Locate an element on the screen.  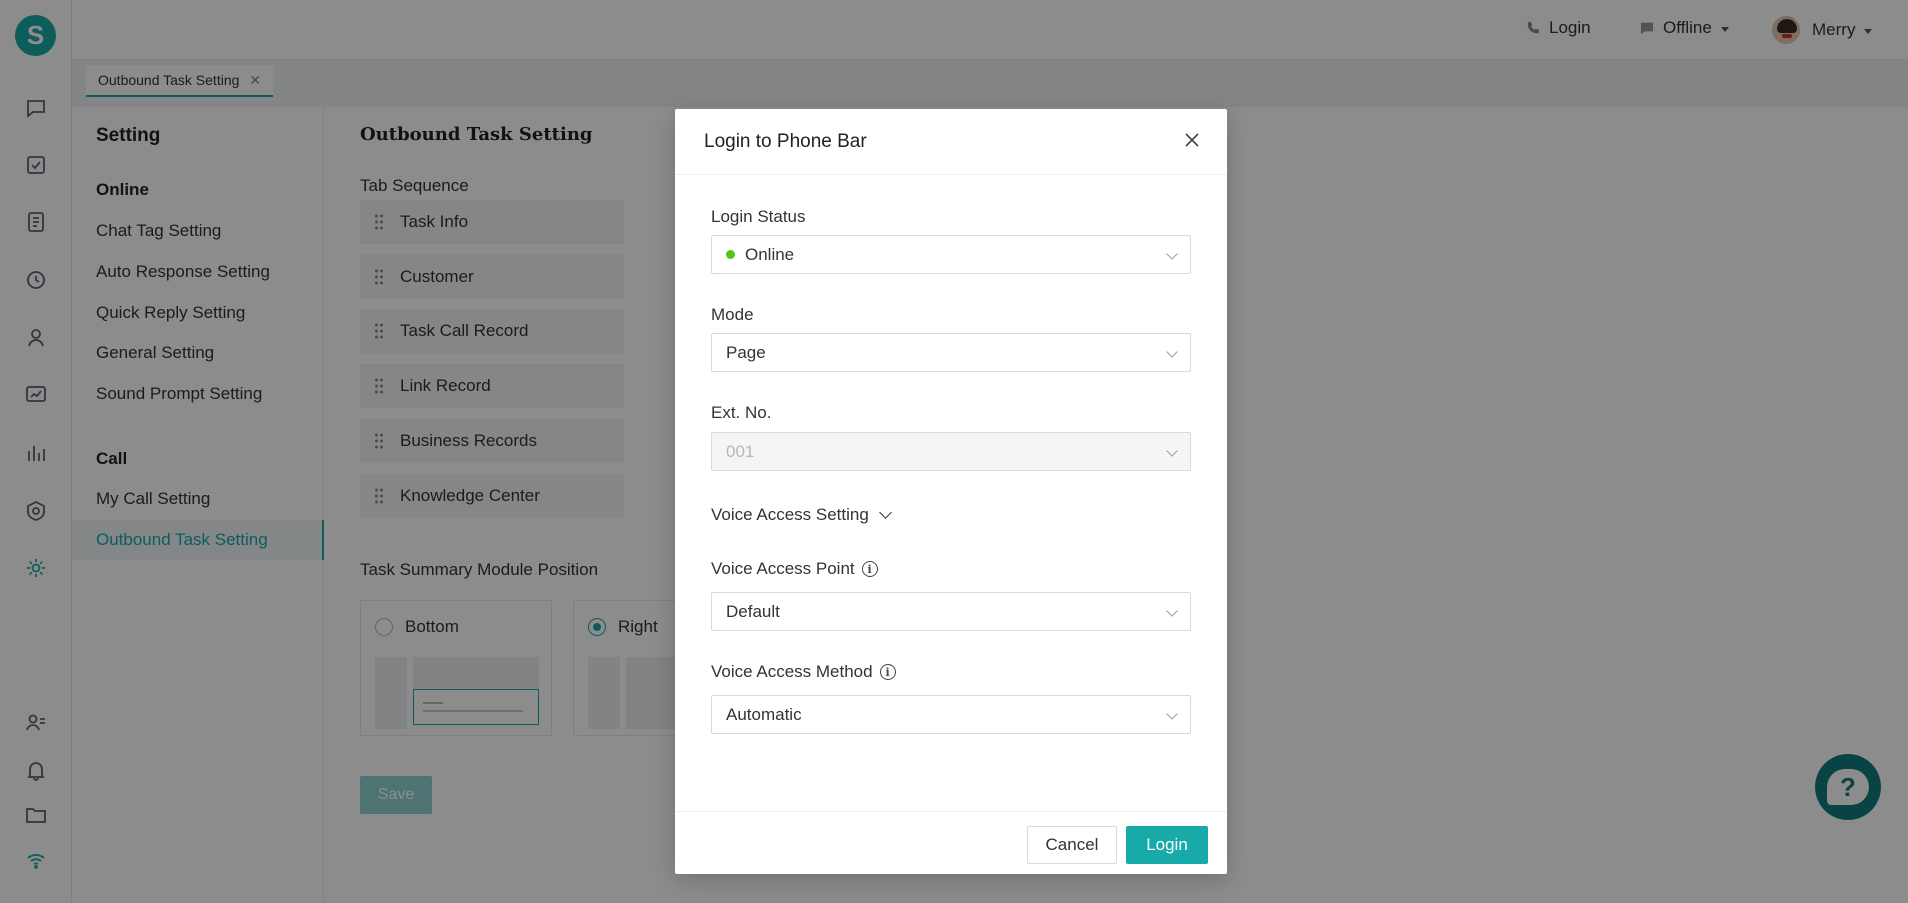
mode-label: Mode is located at coordinates (732, 314).